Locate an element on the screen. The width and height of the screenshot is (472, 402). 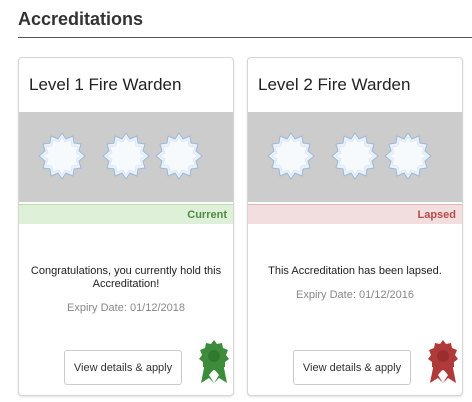
card-title: Level 2 Fire Warden is located at coordinates (334, 84).